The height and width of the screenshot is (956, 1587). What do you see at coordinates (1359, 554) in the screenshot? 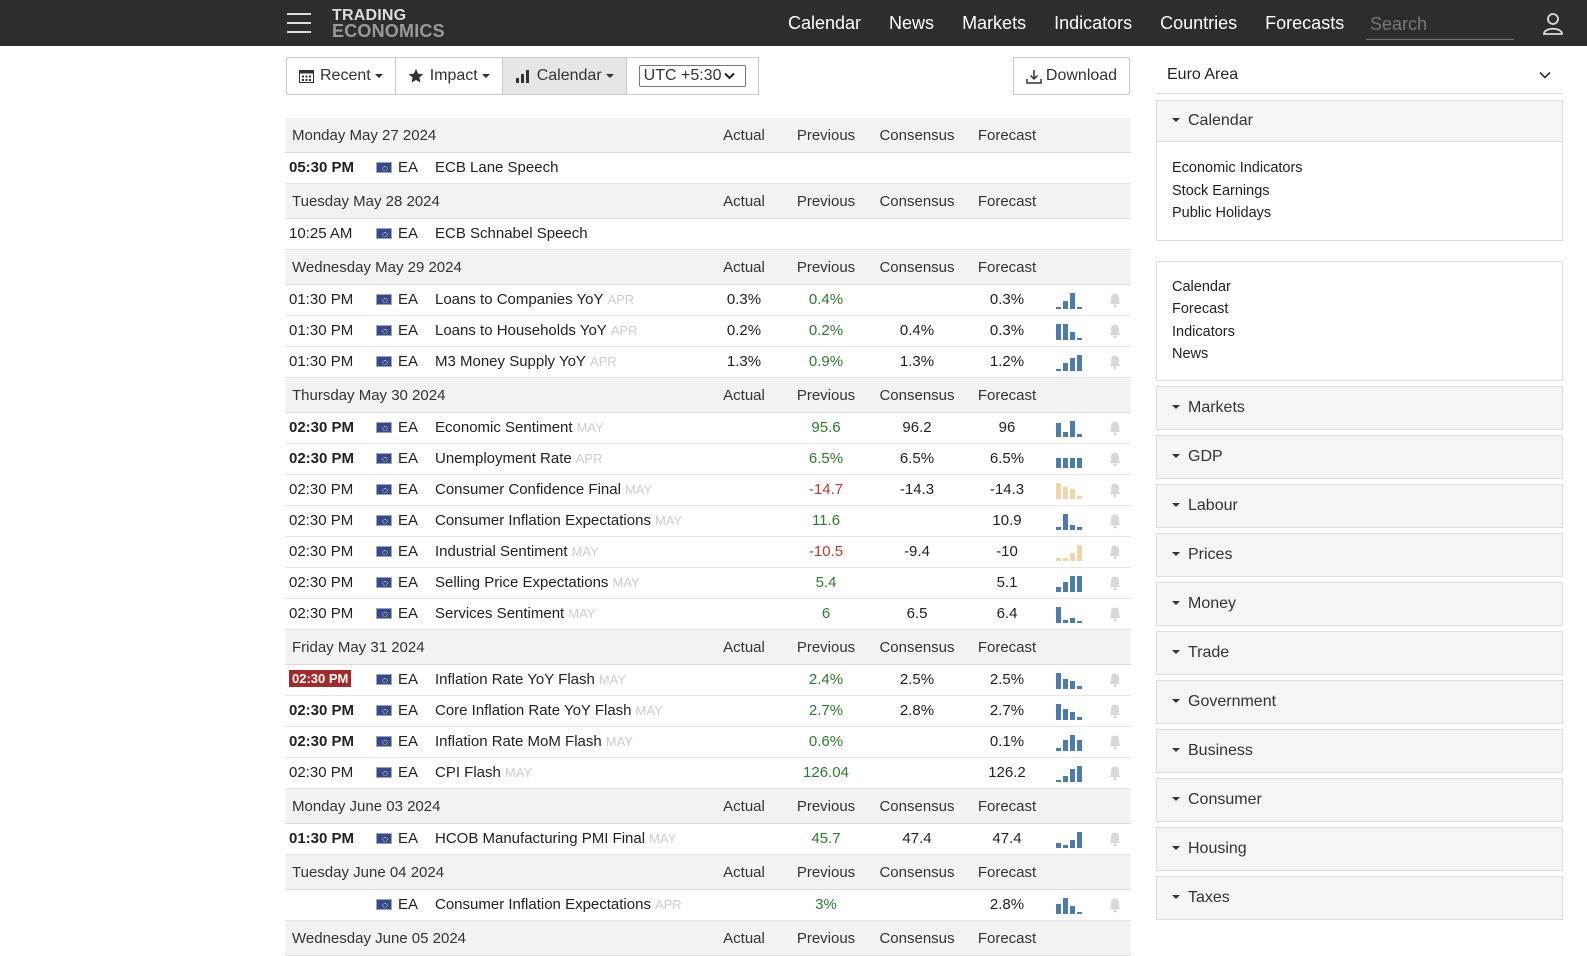
I see `section-prices: Prices` at bounding box center [1359, 554].